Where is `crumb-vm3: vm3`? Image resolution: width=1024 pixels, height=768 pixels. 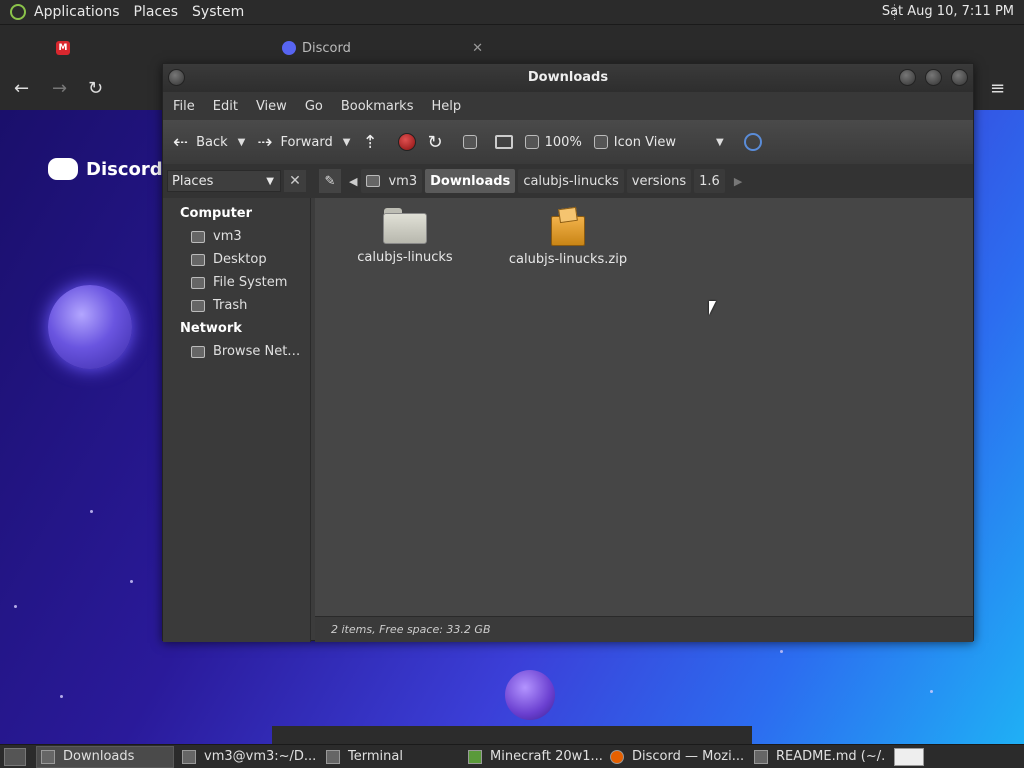
crumb-vm3: vm3 is located at coordinates (392, 181).